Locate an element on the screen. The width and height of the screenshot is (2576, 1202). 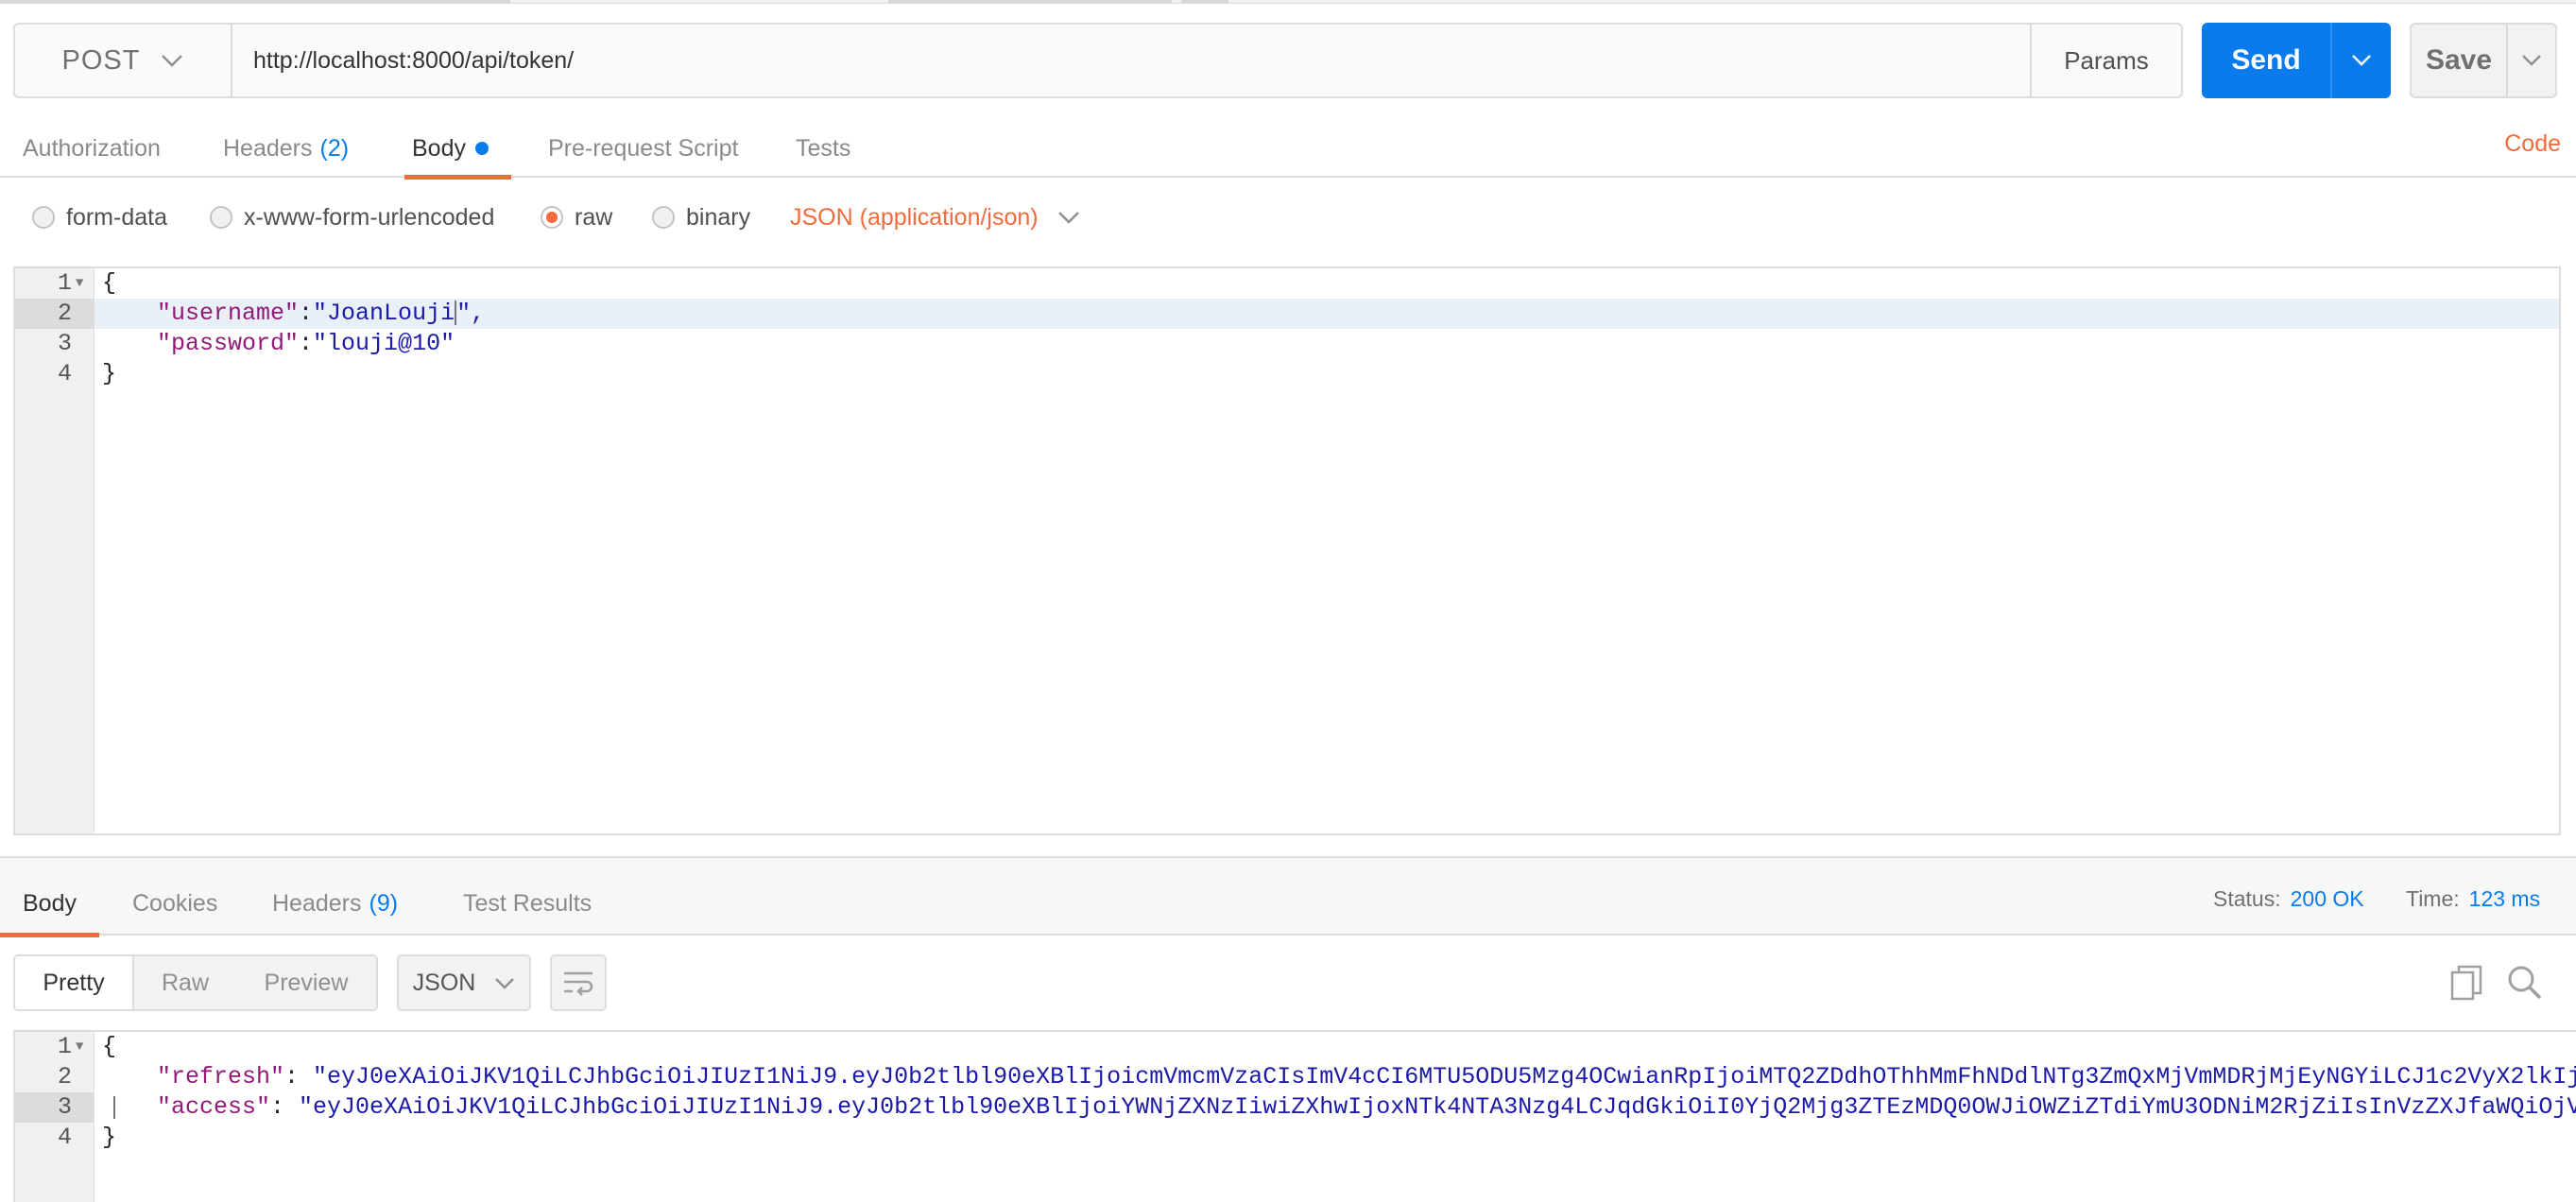
radio-urlencoded: x-www-form-urlencoded is located at coordinates (352, 217).